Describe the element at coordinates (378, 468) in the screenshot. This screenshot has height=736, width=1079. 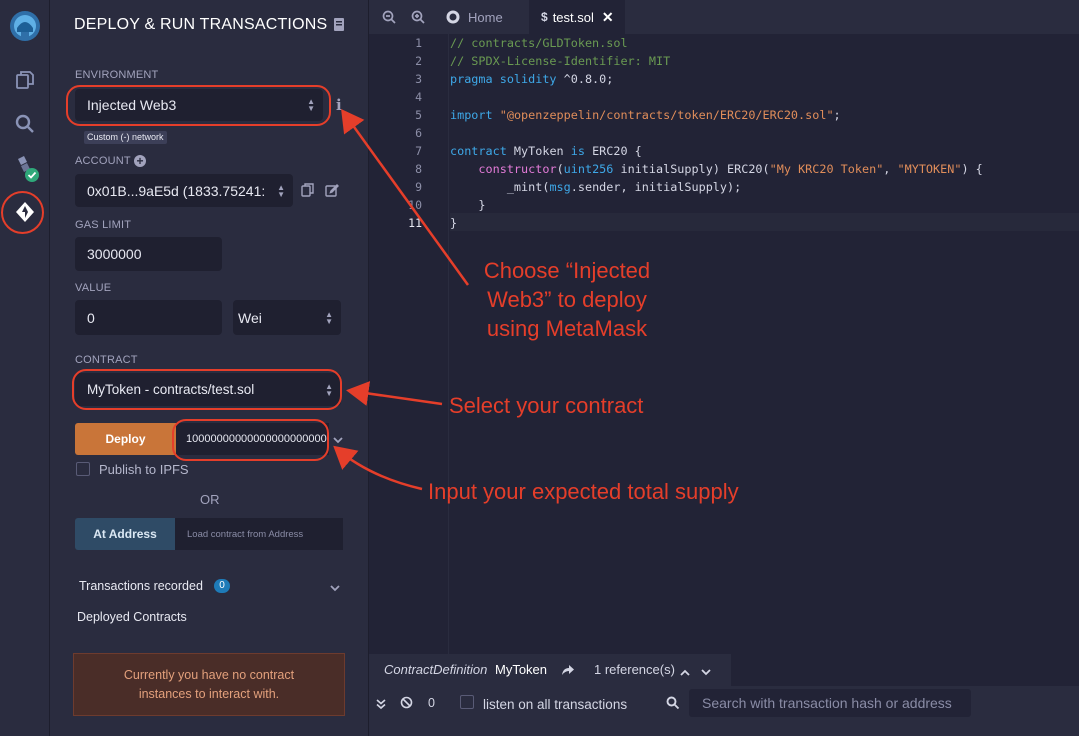
I see `arrow-to-supply` at that location.